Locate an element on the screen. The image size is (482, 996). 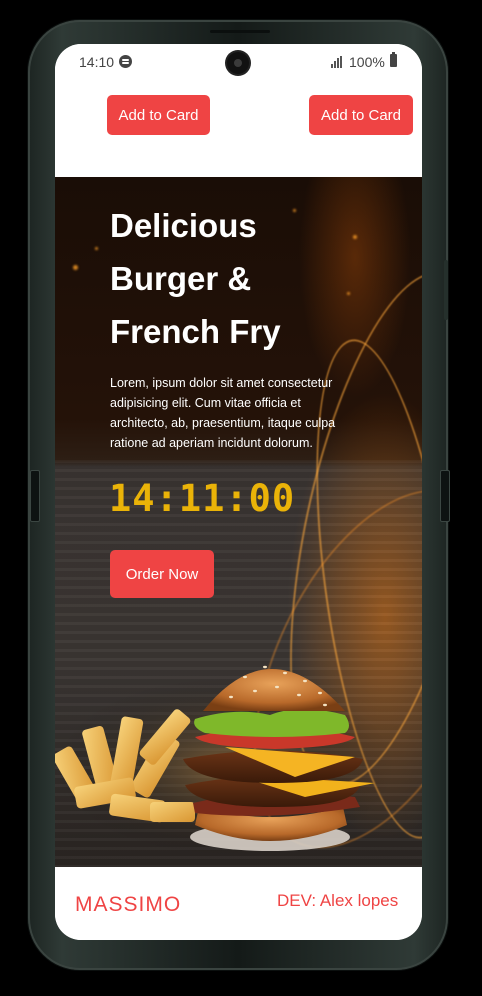
clock-display: 14:11:00 is located at coordinates (202, 498).